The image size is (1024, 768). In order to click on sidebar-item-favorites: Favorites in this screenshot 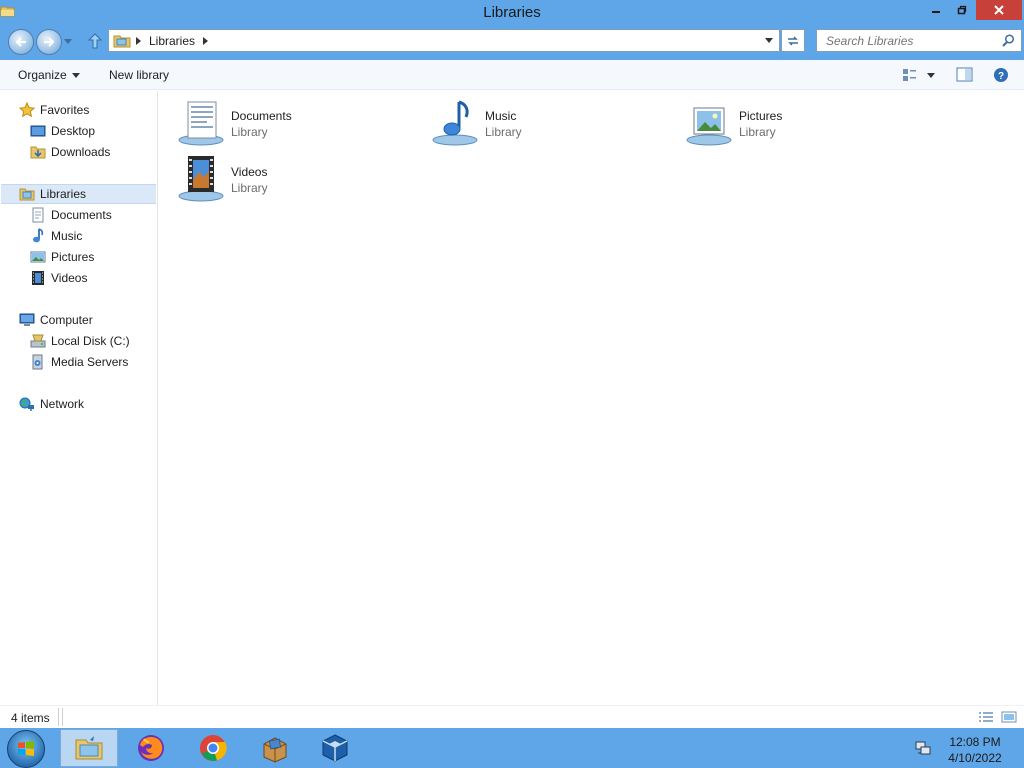, I will do `click(54, 110)`.